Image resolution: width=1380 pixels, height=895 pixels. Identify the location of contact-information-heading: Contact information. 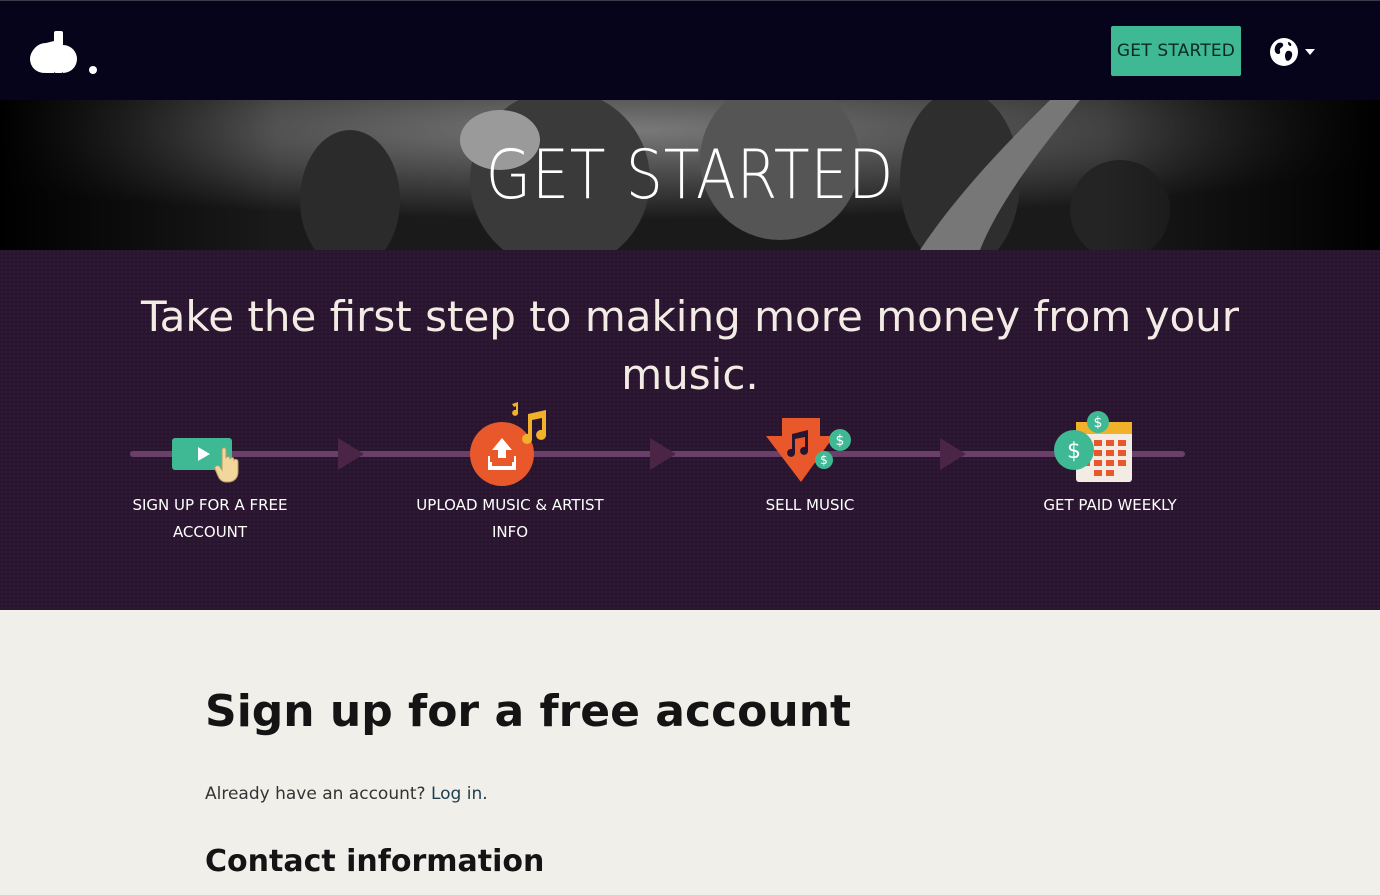
(375, 861).